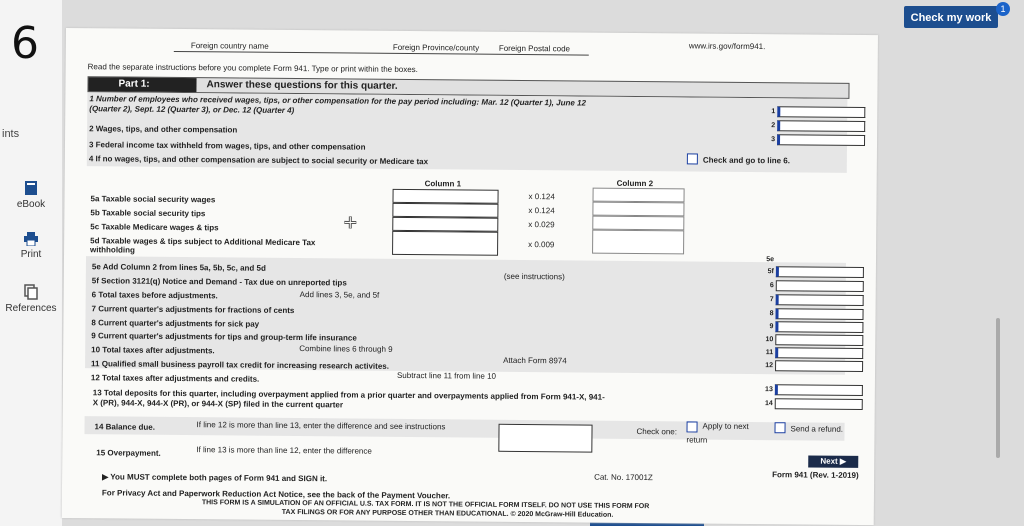 The width and height of the screenshot is (1024, 526). I want to click on row-number: 2, so click(773, 126).